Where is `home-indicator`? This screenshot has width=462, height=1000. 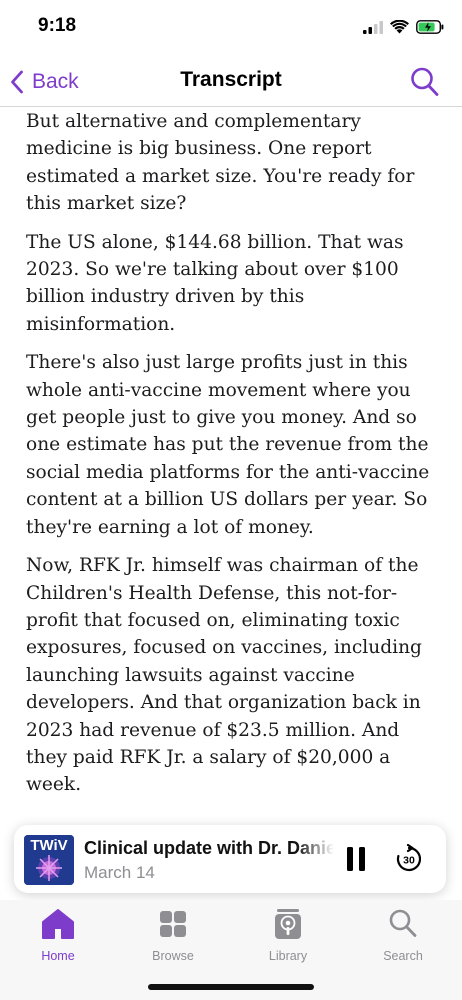
home-indicator is located at coordinates (231, 987).